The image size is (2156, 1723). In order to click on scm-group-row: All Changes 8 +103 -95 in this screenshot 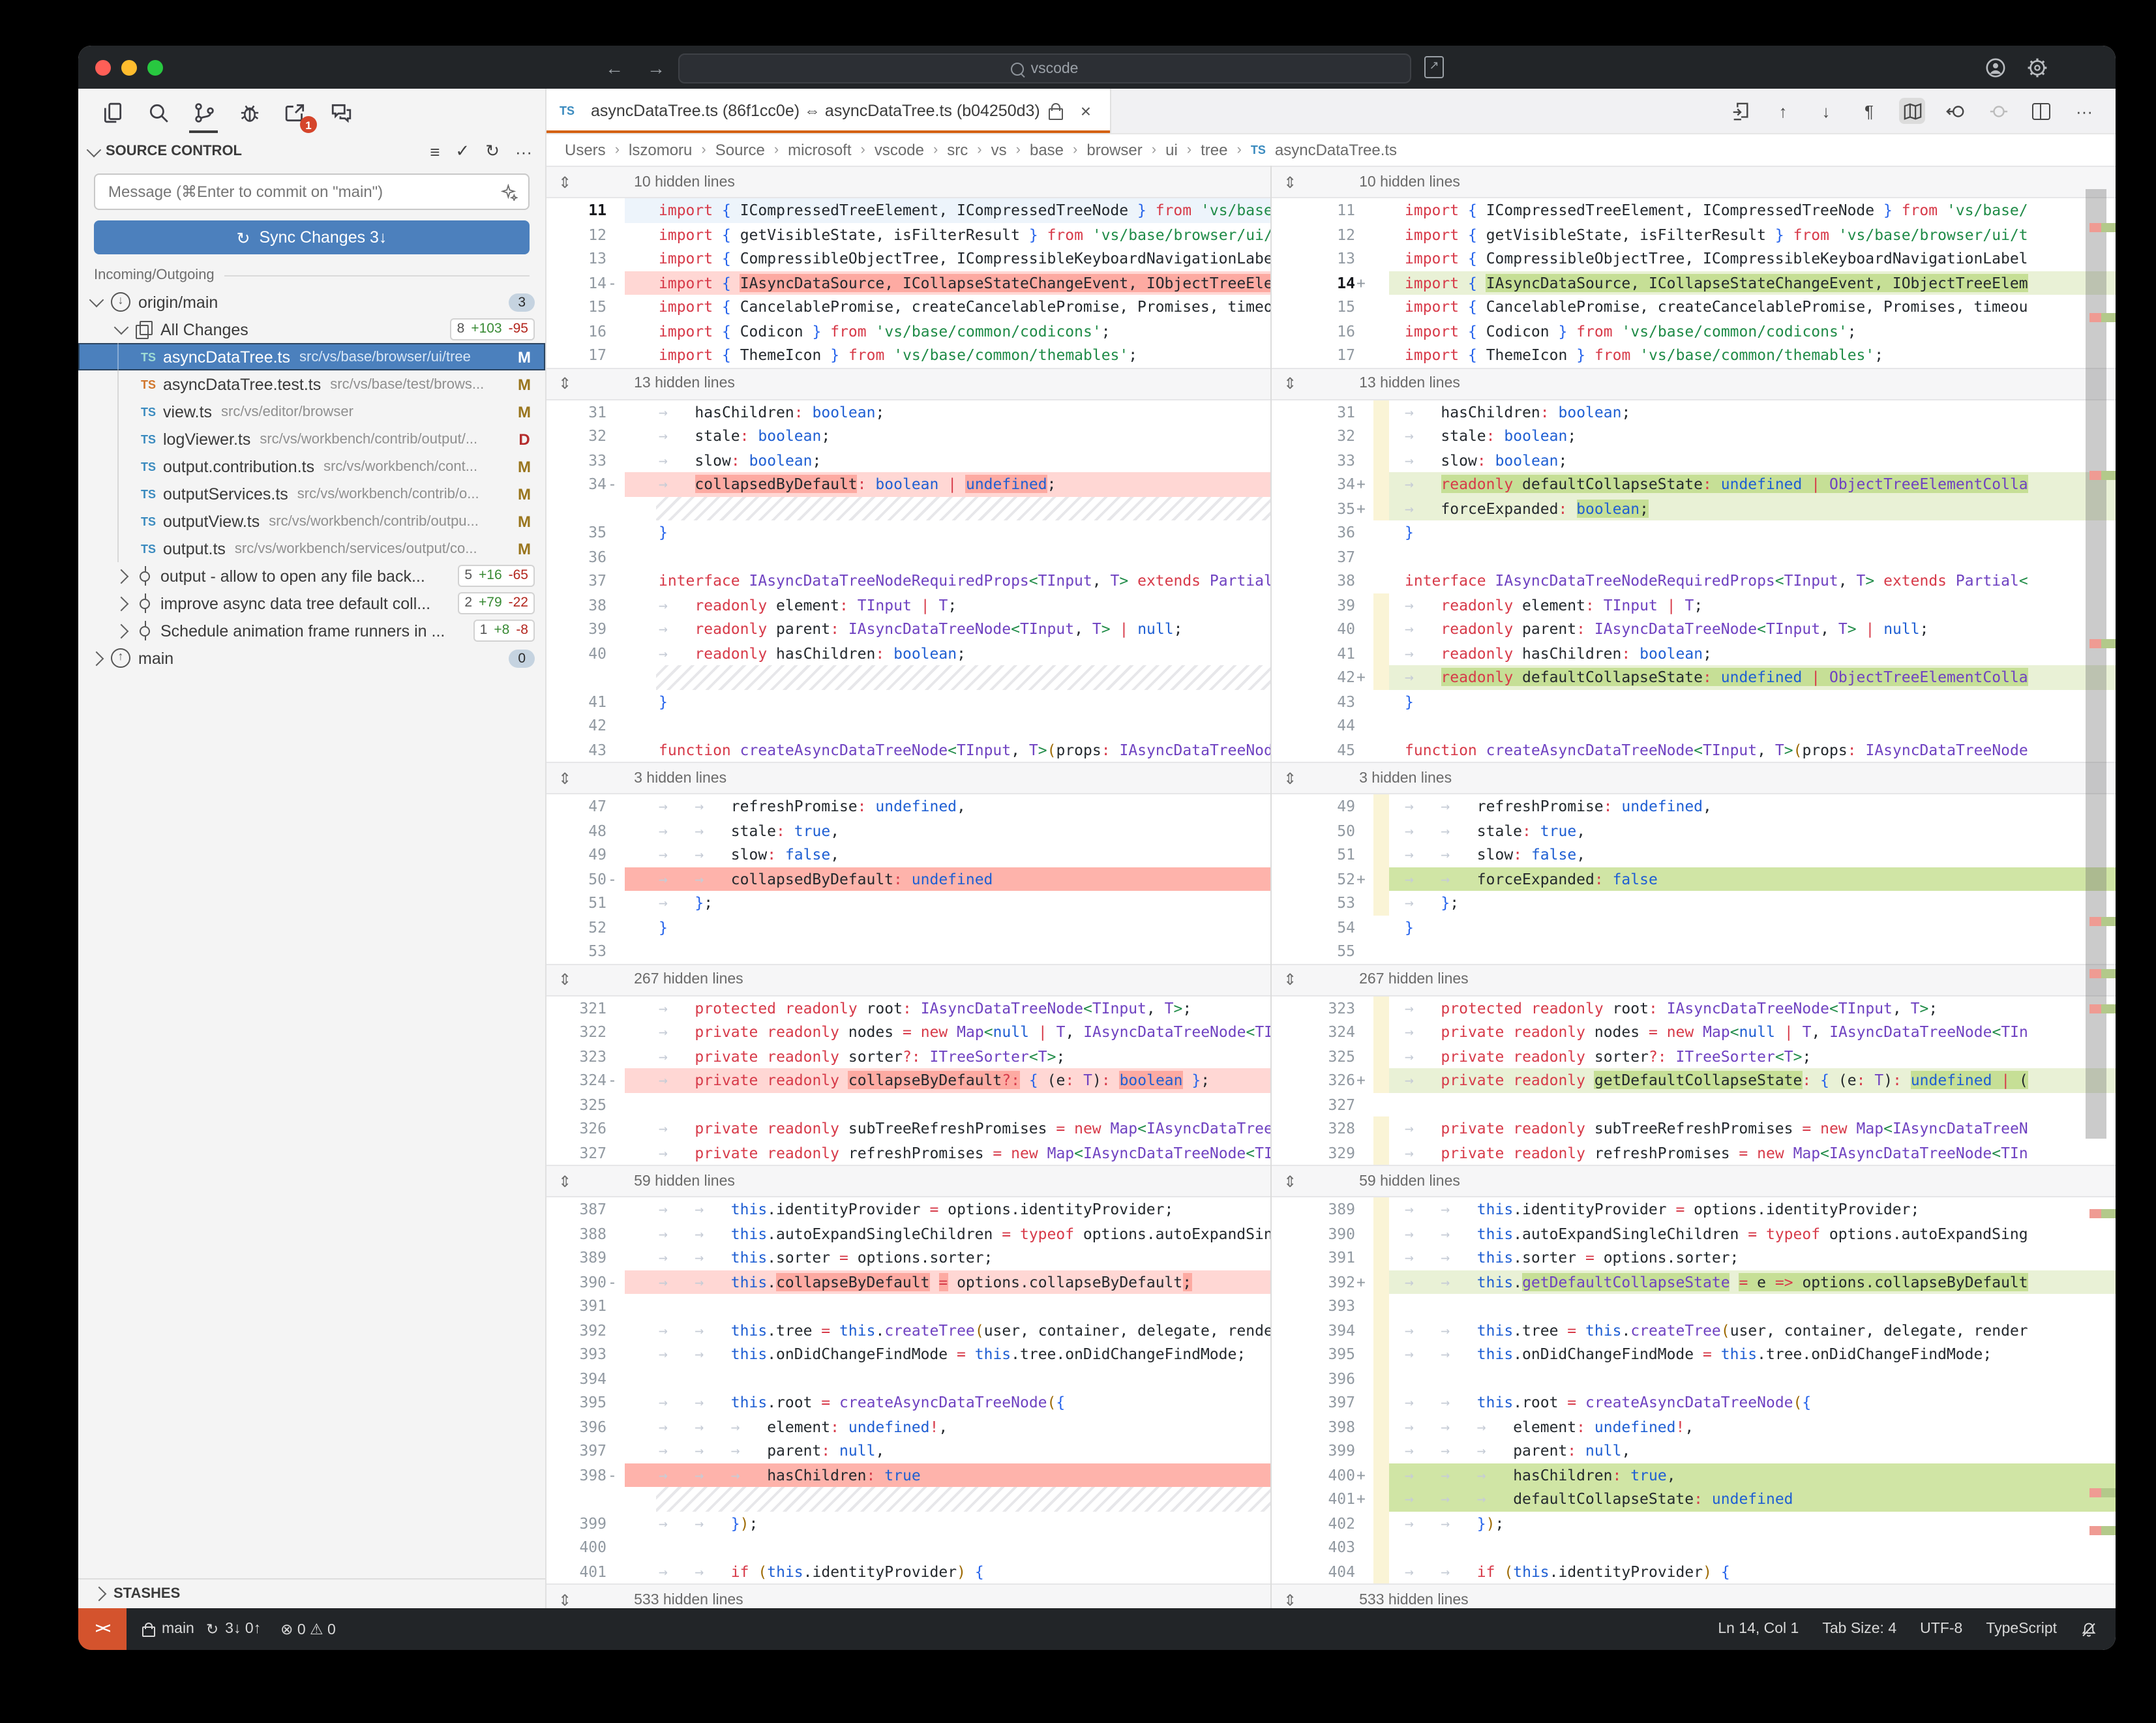, I will do `click(311, 330)`.